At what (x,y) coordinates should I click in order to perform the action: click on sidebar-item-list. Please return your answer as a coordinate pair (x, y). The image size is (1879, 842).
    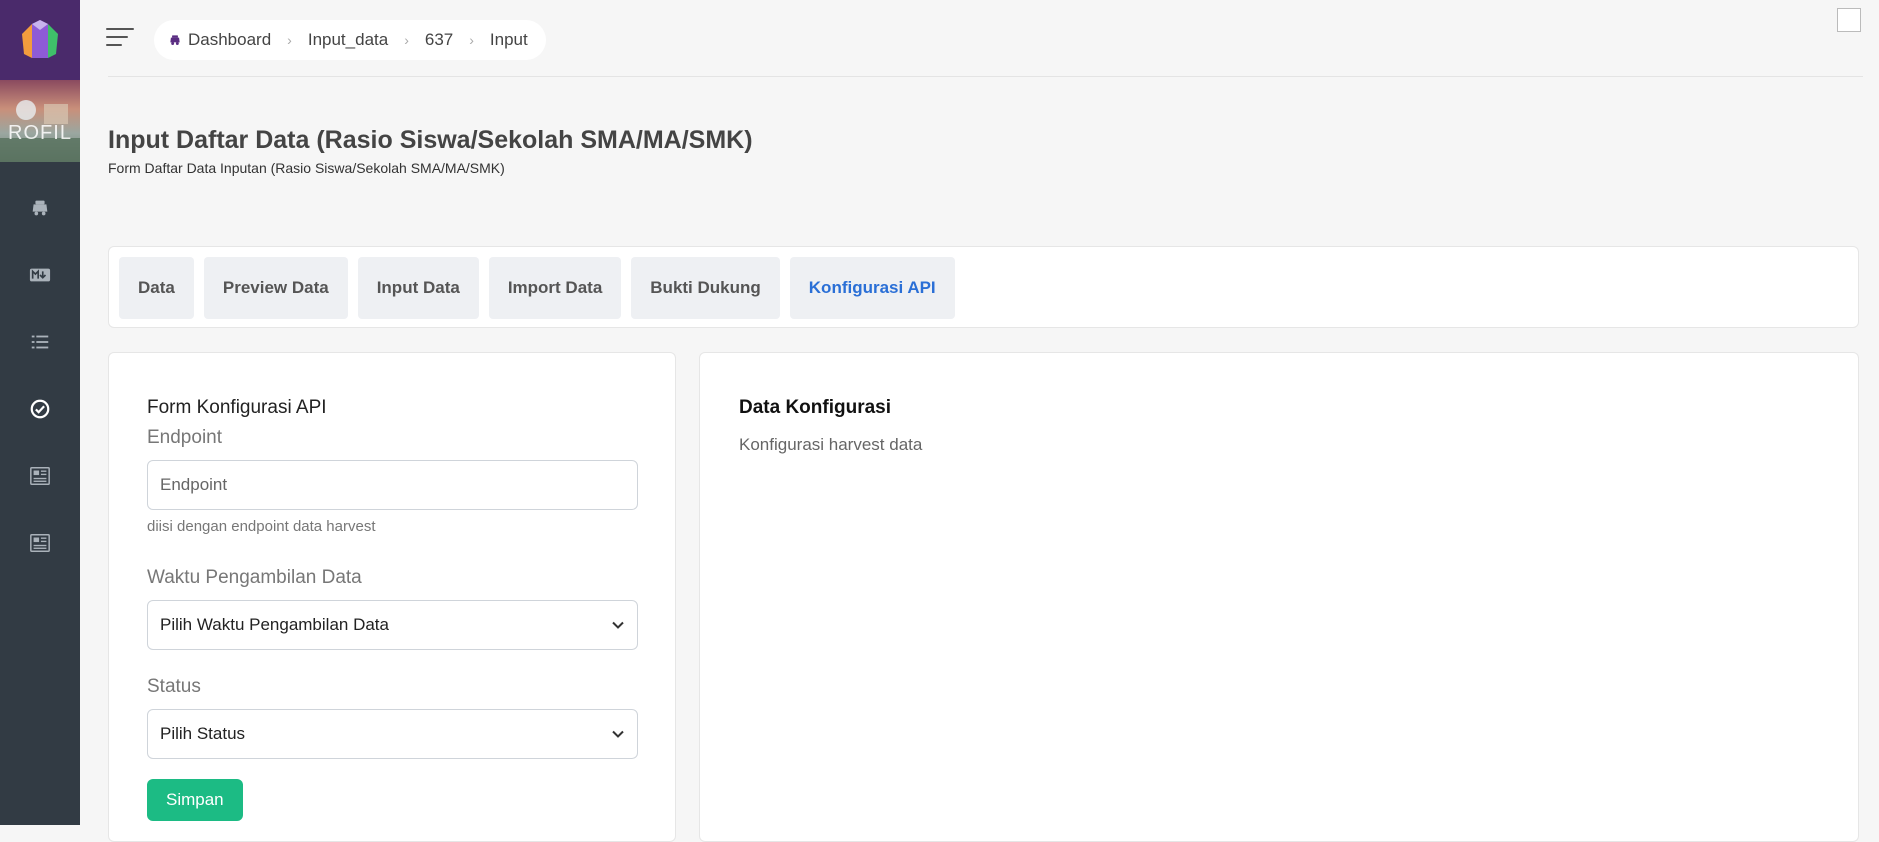
    Looking at the image, I should click on (40, 341).